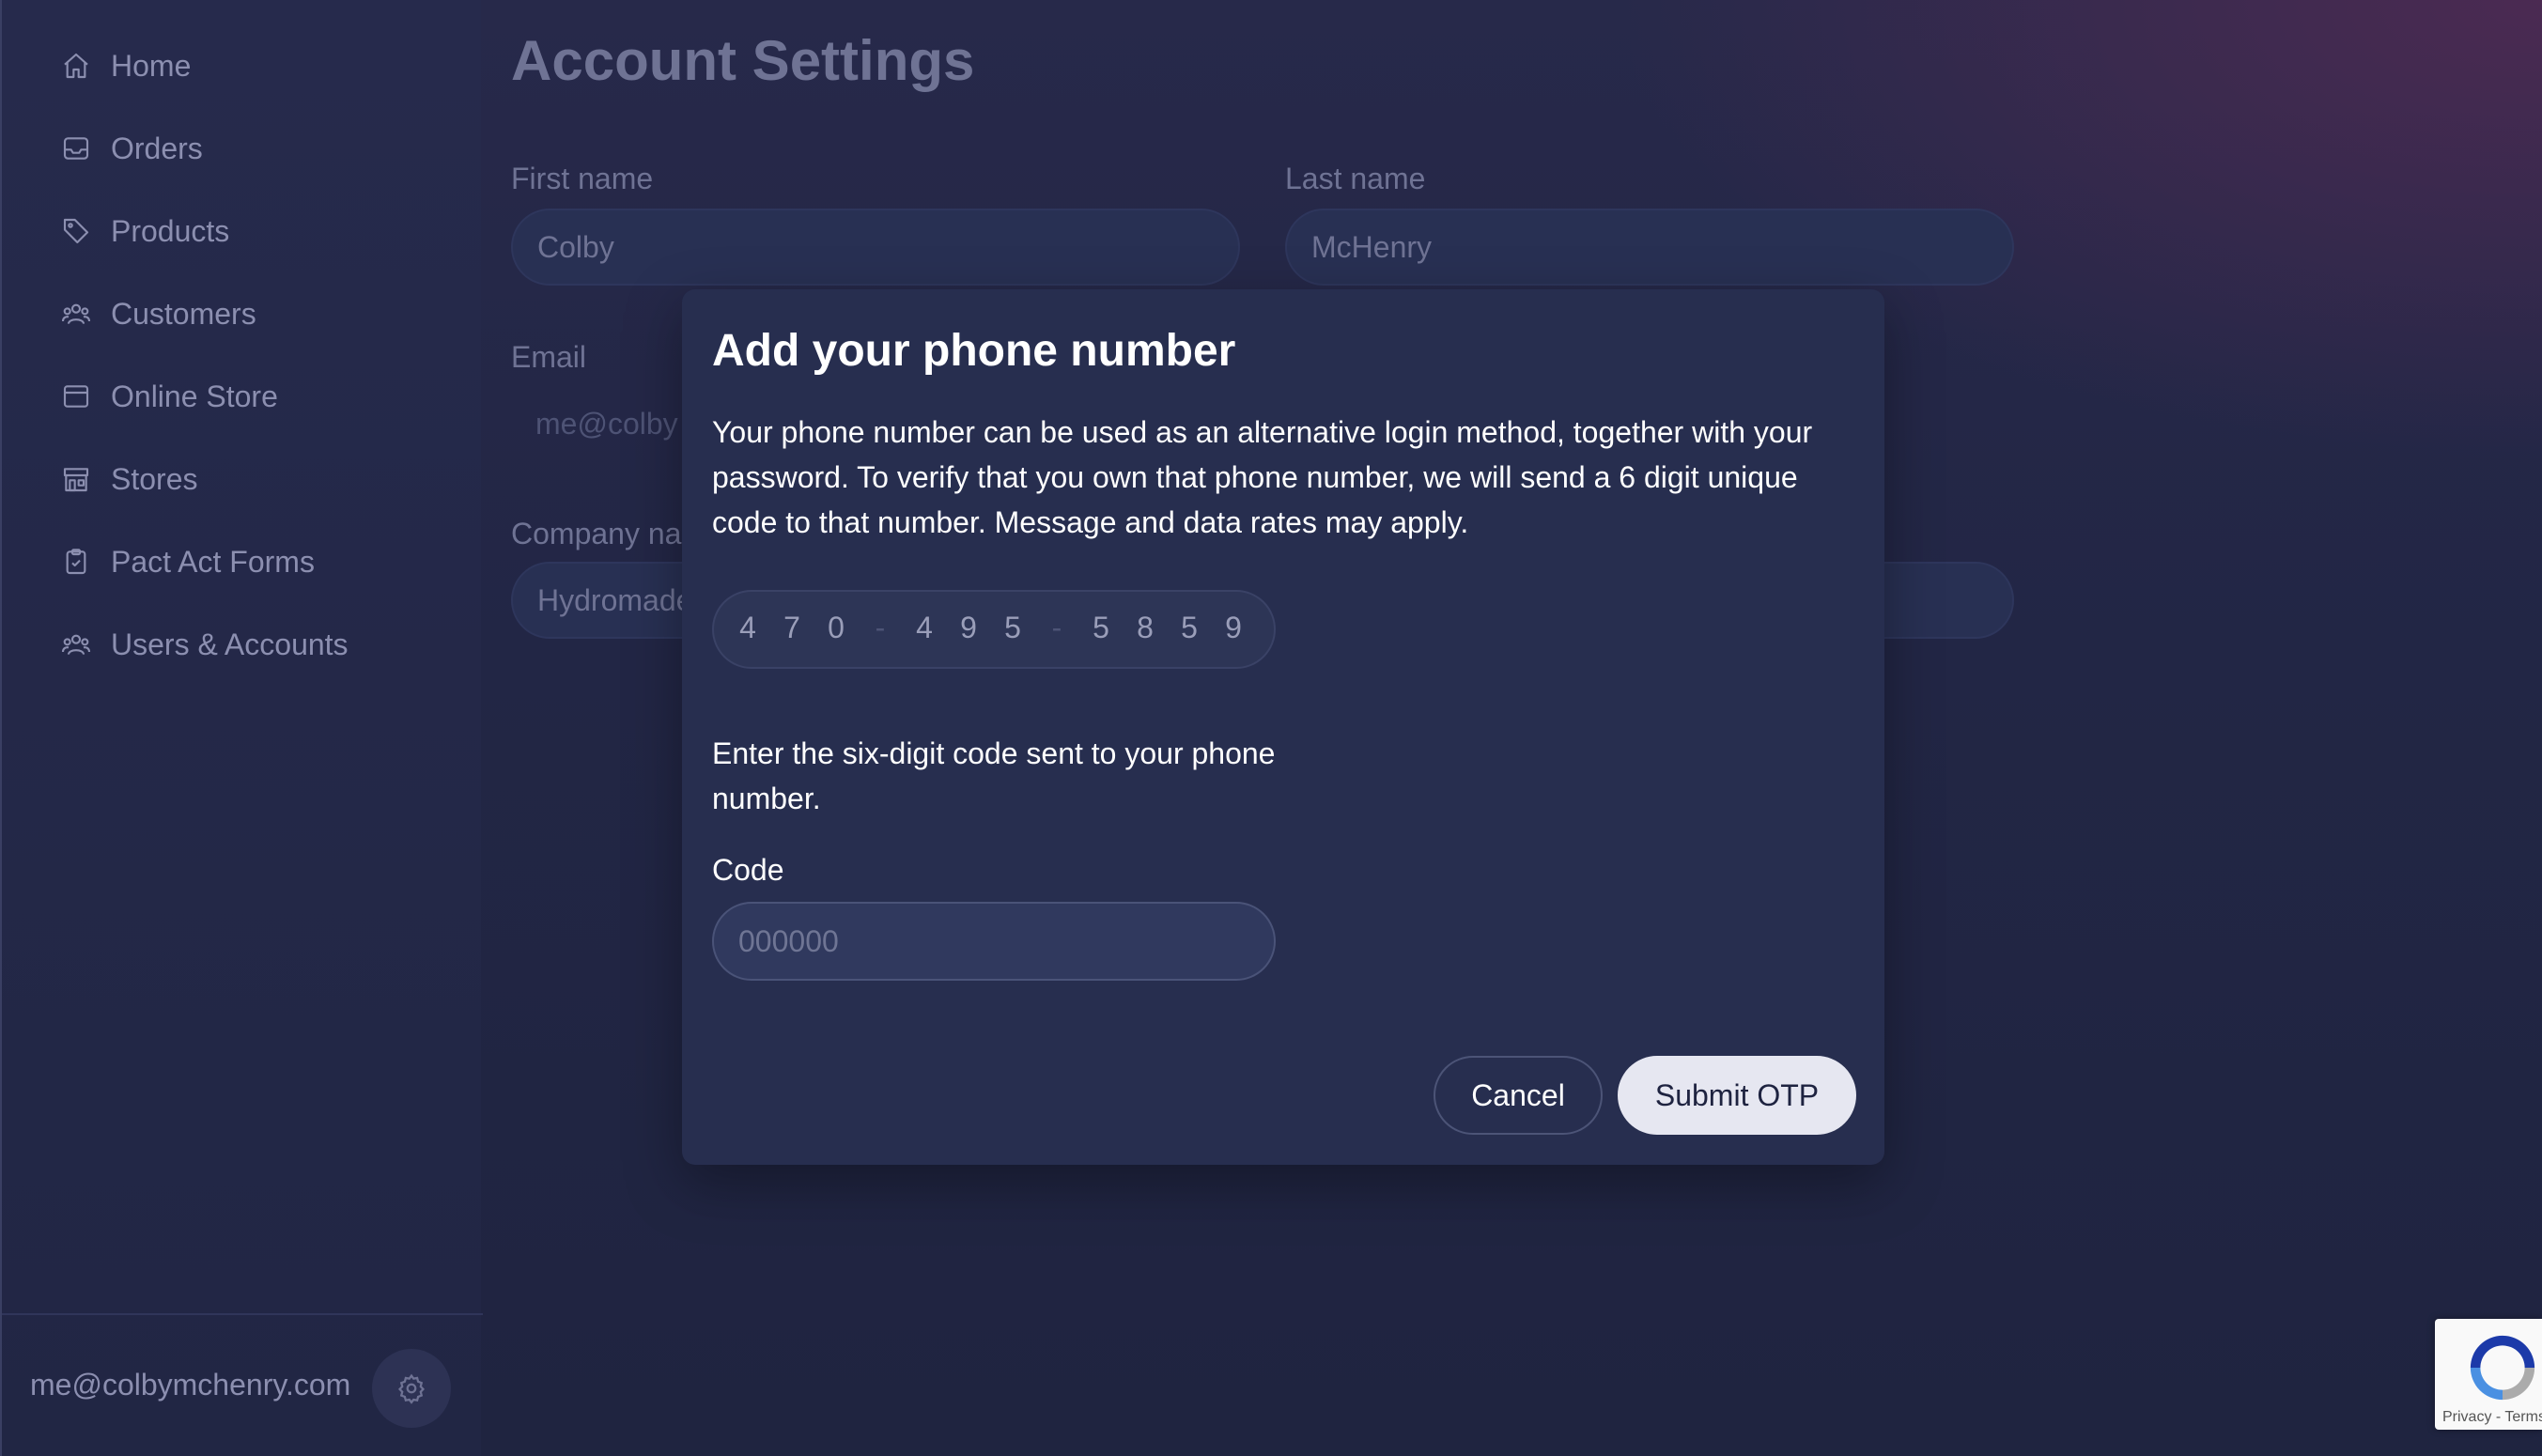 This screenshot has width=2542, height=1456. I want to click on sidebar-item-online-store: Online Store, so click(257, 396).